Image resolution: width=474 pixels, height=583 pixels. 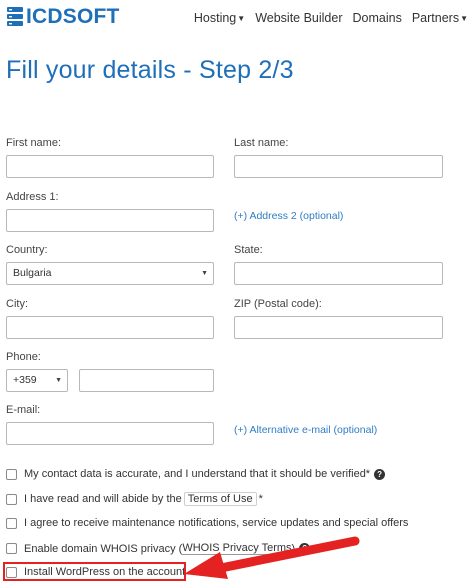 What do you see at coordinates (278, 304) in the screenshot?
I see `zip-label: ZIP (Postal code):` at bounding box center [278, 304].